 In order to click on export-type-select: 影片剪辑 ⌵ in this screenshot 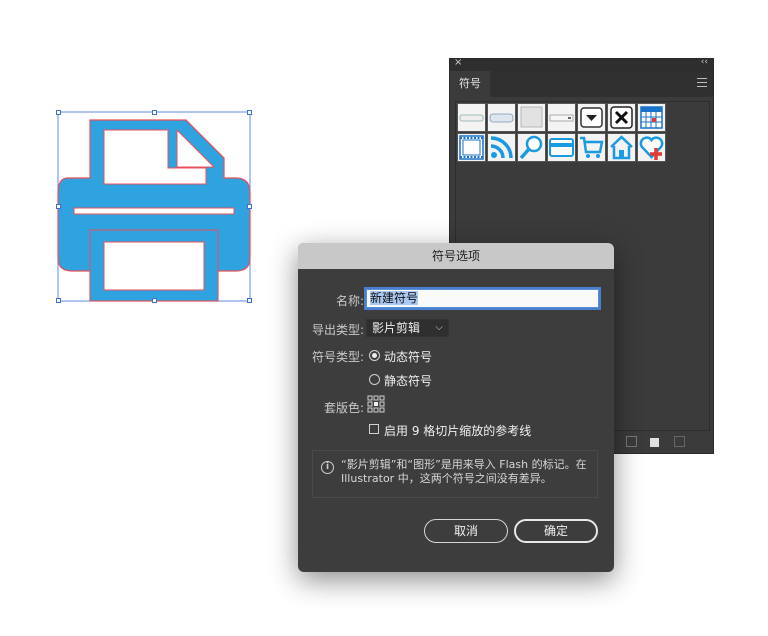, I will do `click(407, 328)`.